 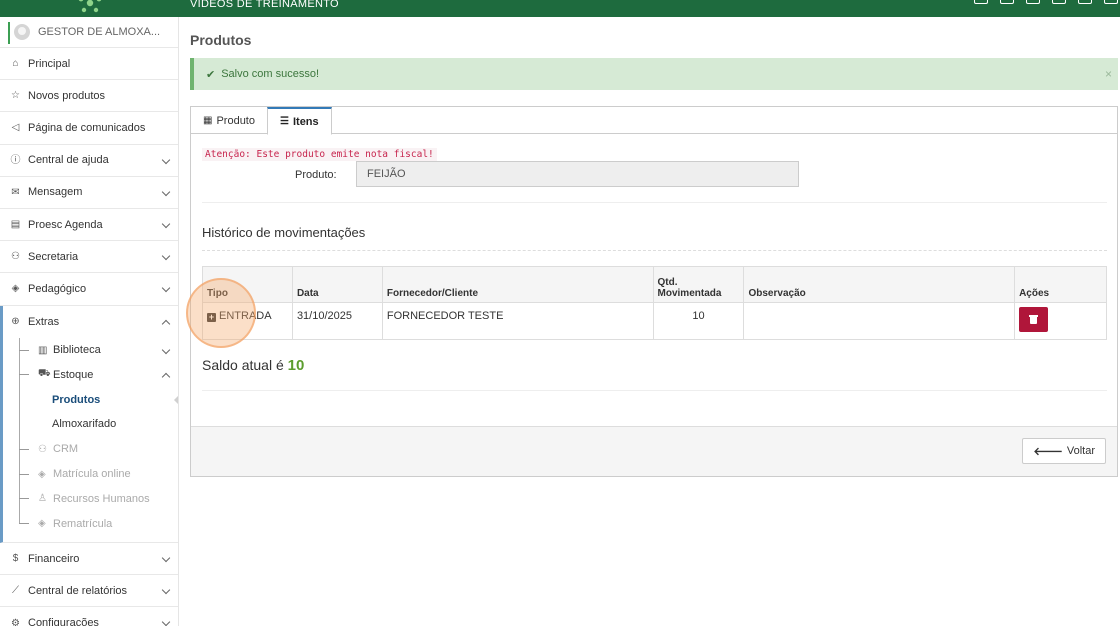 What do you see at coordinates (1060, 284) in the screenshot?
I see `column-header-acoes: Ações` at bounding box center [1060, 284].